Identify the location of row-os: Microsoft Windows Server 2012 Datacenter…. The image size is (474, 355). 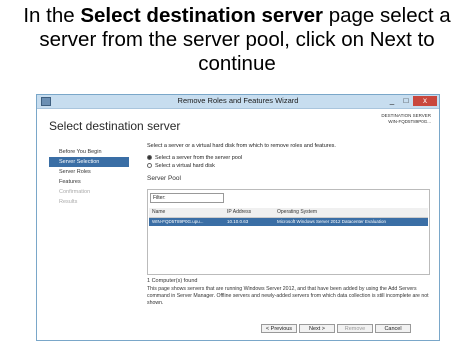
(332, 221).